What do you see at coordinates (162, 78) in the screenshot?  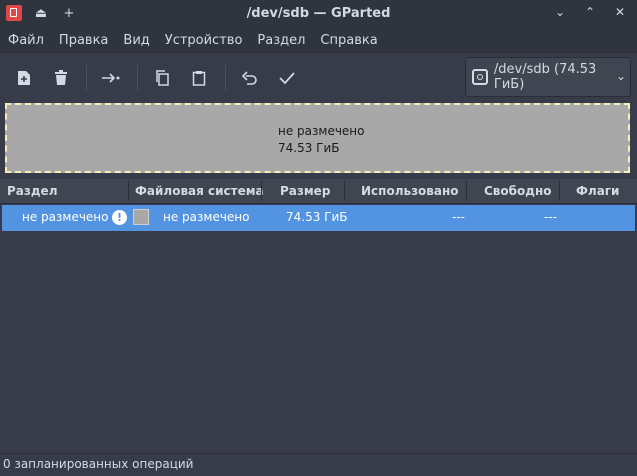 I see `copy-icon` at bounding box center [162, 78].